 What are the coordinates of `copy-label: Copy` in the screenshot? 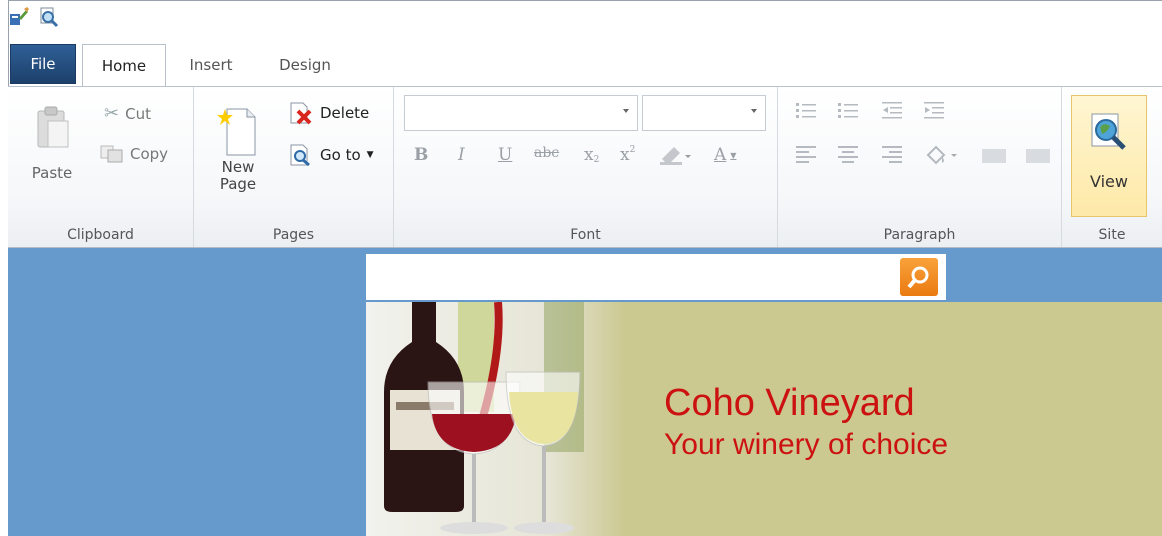 It's located at (149, 154).